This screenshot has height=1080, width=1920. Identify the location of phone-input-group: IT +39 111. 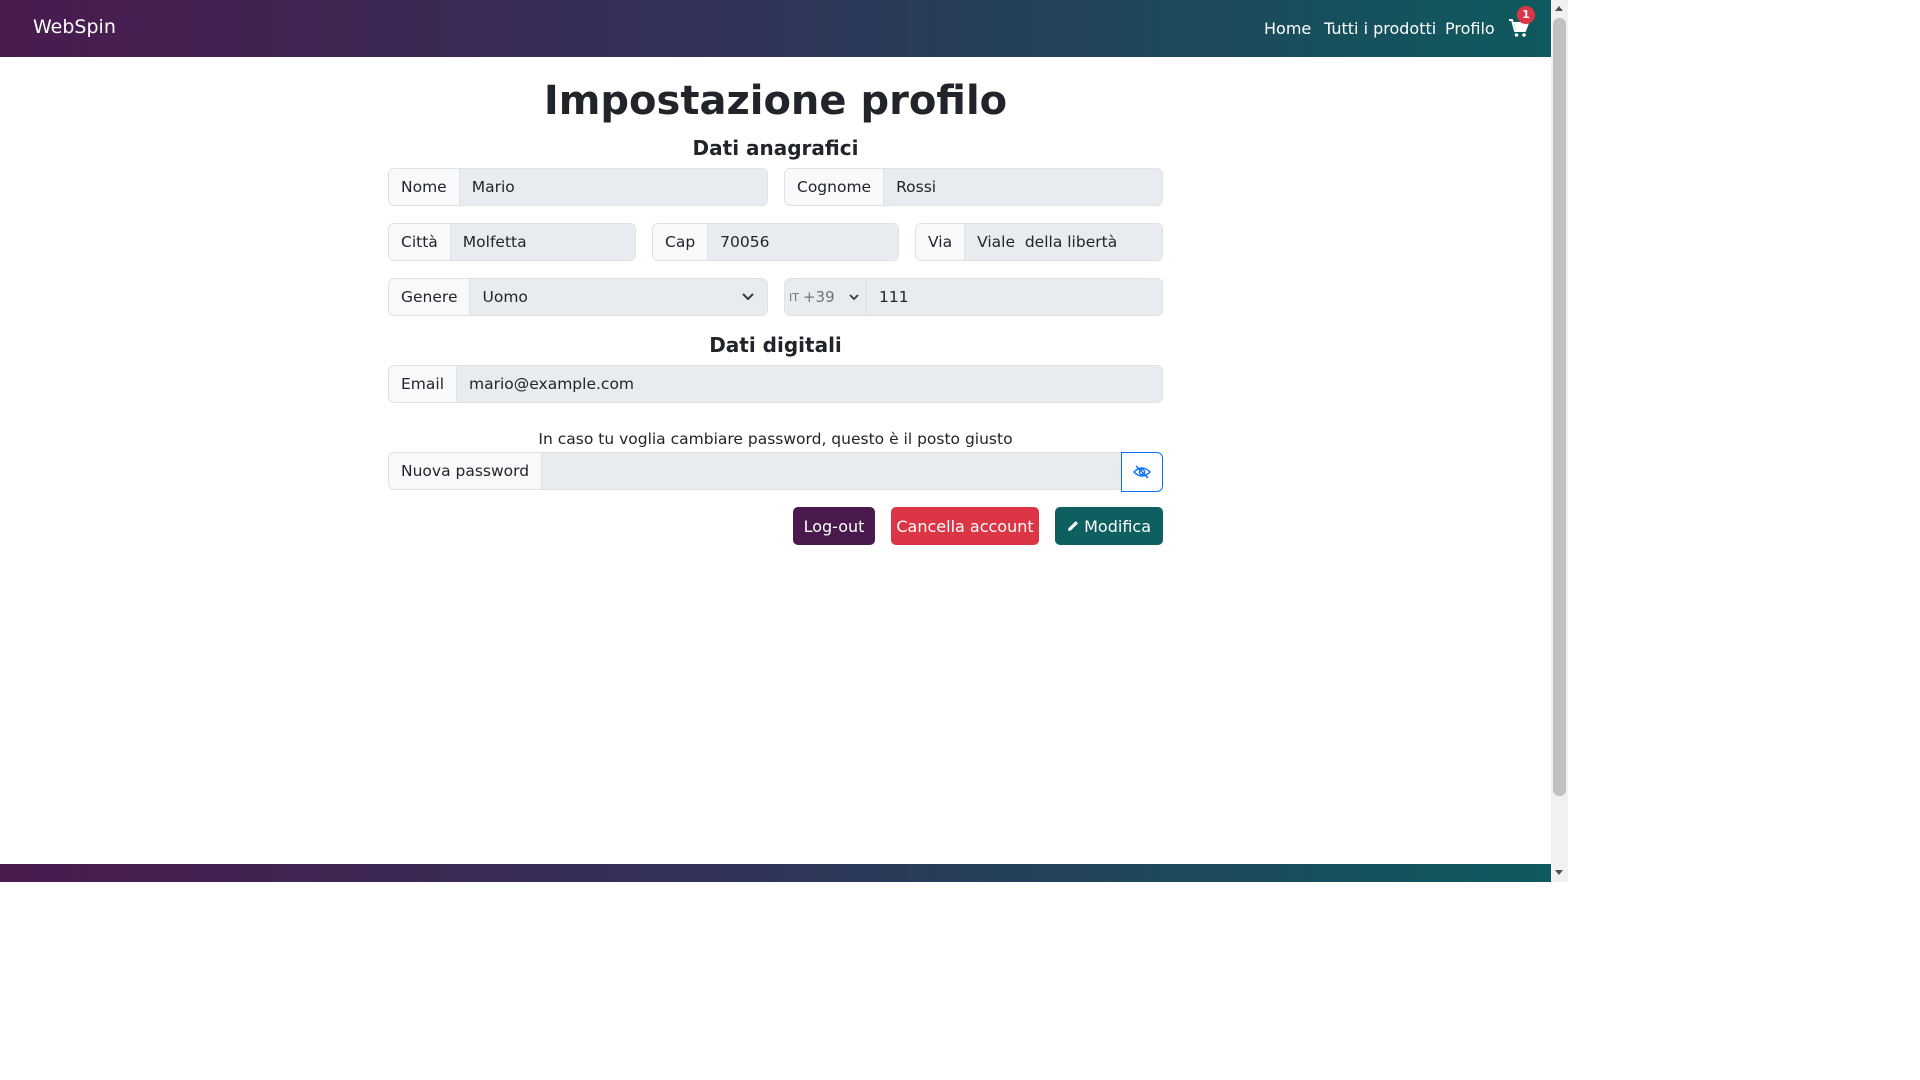
(973, 297).